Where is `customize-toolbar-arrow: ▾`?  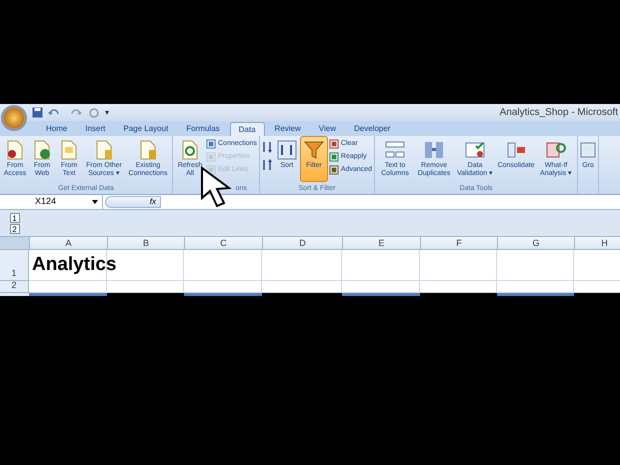 customize-toolbar-arrow: ▾ is located at coordinates (107, 112).